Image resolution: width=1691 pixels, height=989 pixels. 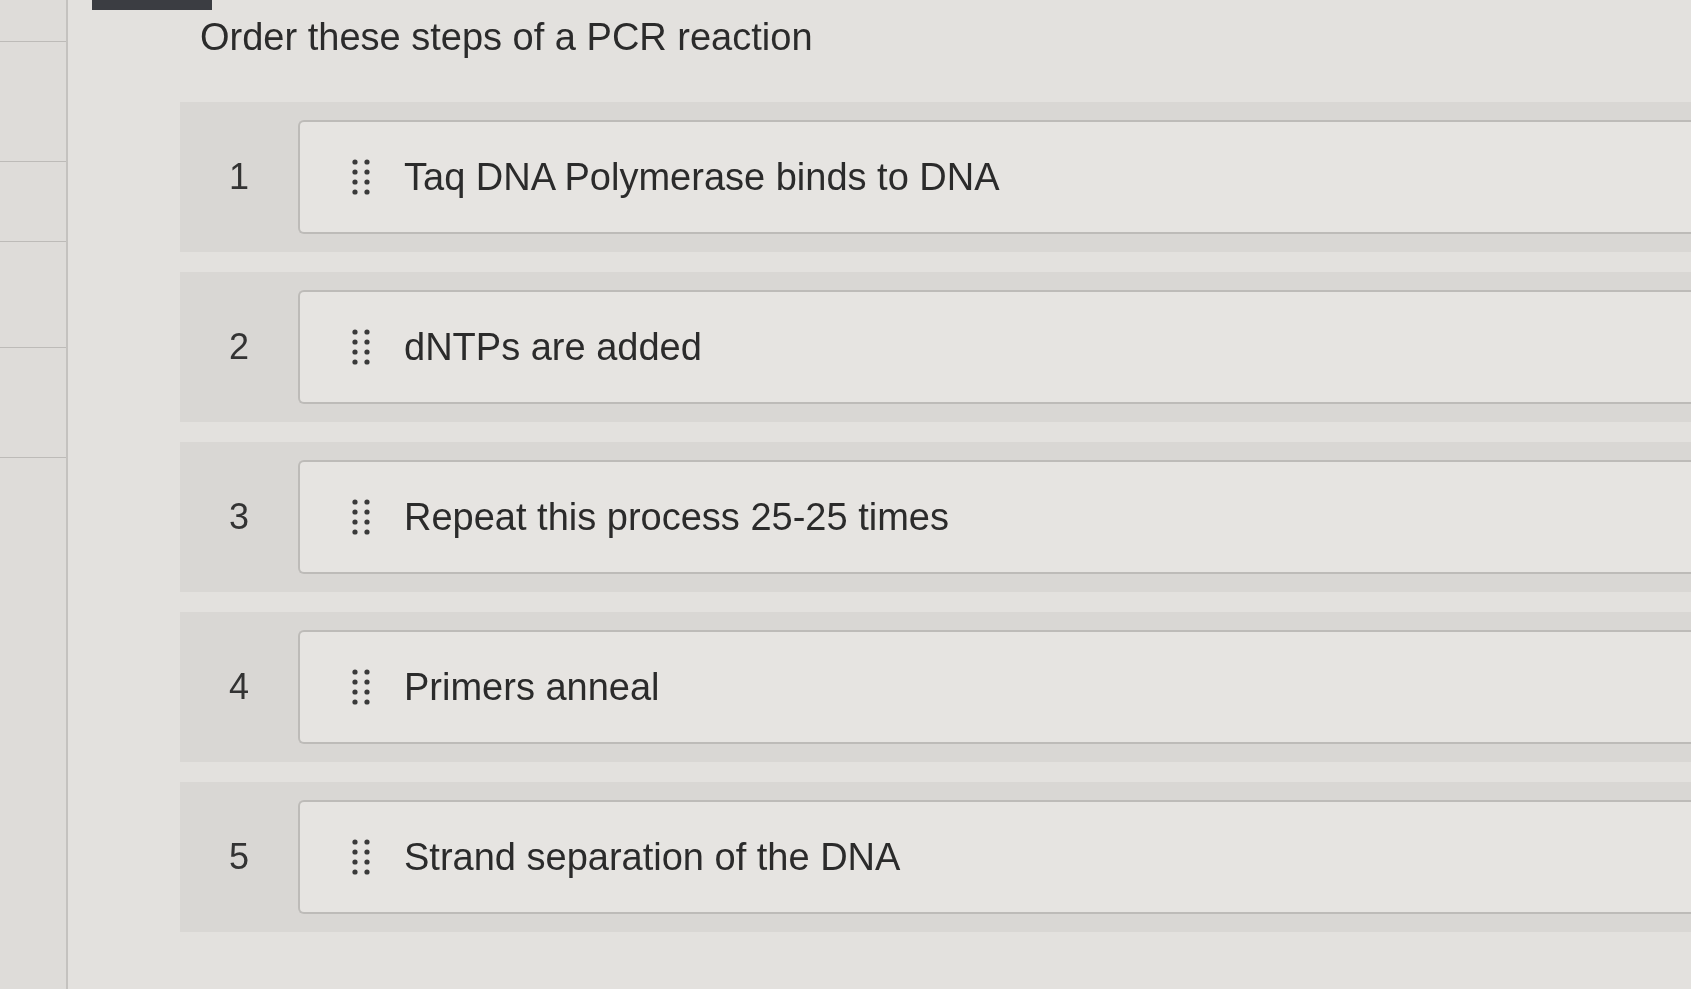 I want to click on step-label: dNTPs are added, so click(x=553, y=347).